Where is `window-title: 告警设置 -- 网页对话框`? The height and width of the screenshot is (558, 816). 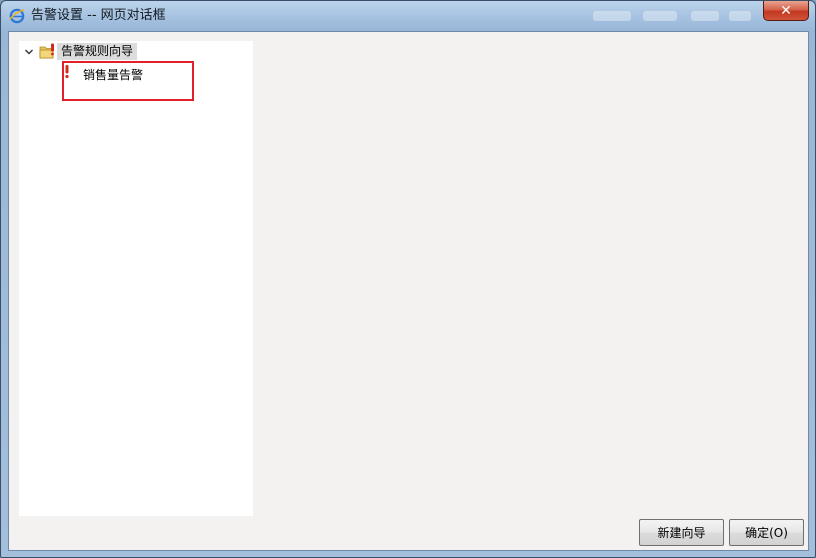 window-title: 告警设置 -- 网页对话框 is located at coordinates (98, 15).